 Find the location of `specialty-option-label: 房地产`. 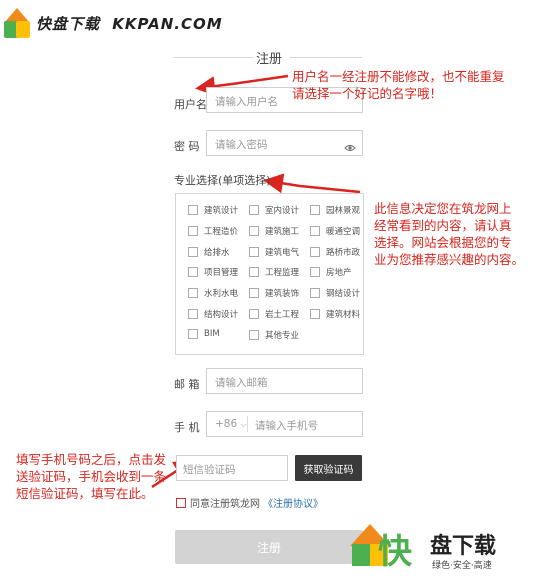

specialty-option-label: 房地产 is located at coordinates (339, 273).